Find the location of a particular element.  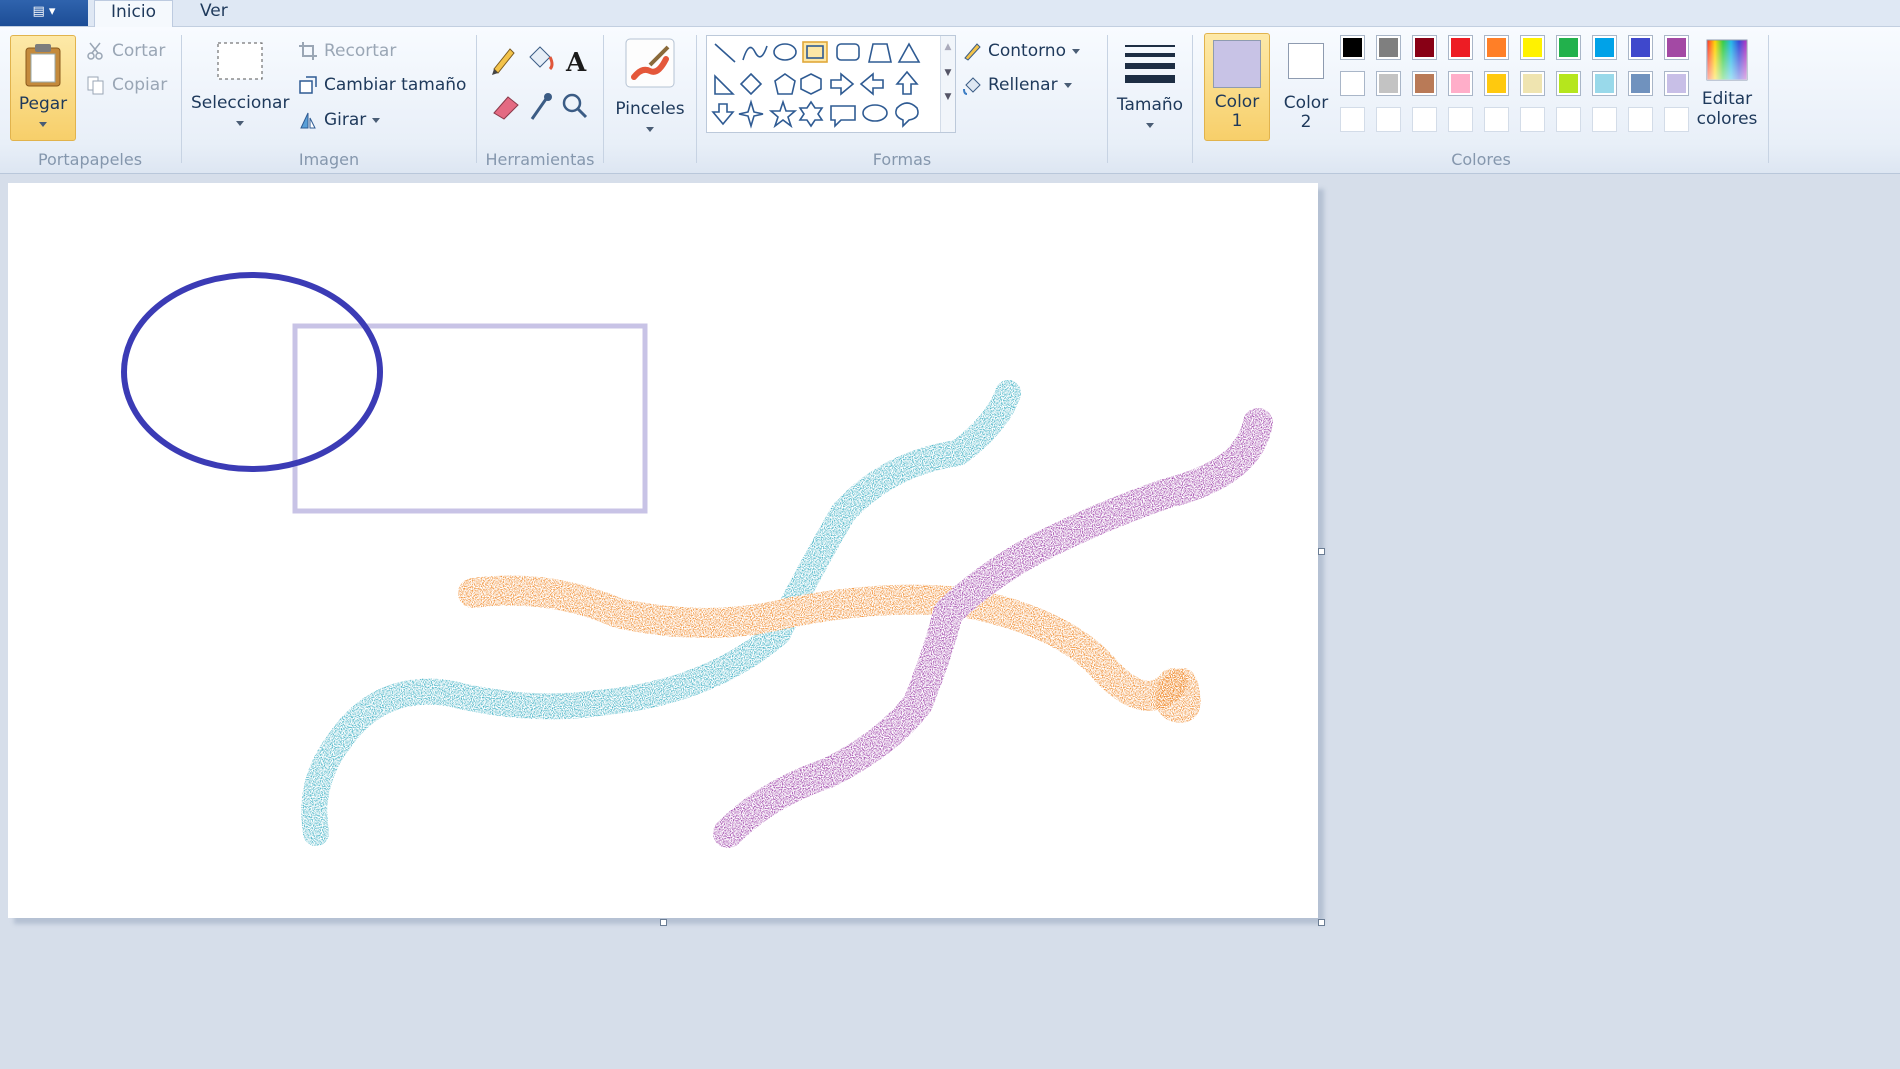

tab-strip: ▤ ▾ Inicio Ver is located at coordinates (950, 13).